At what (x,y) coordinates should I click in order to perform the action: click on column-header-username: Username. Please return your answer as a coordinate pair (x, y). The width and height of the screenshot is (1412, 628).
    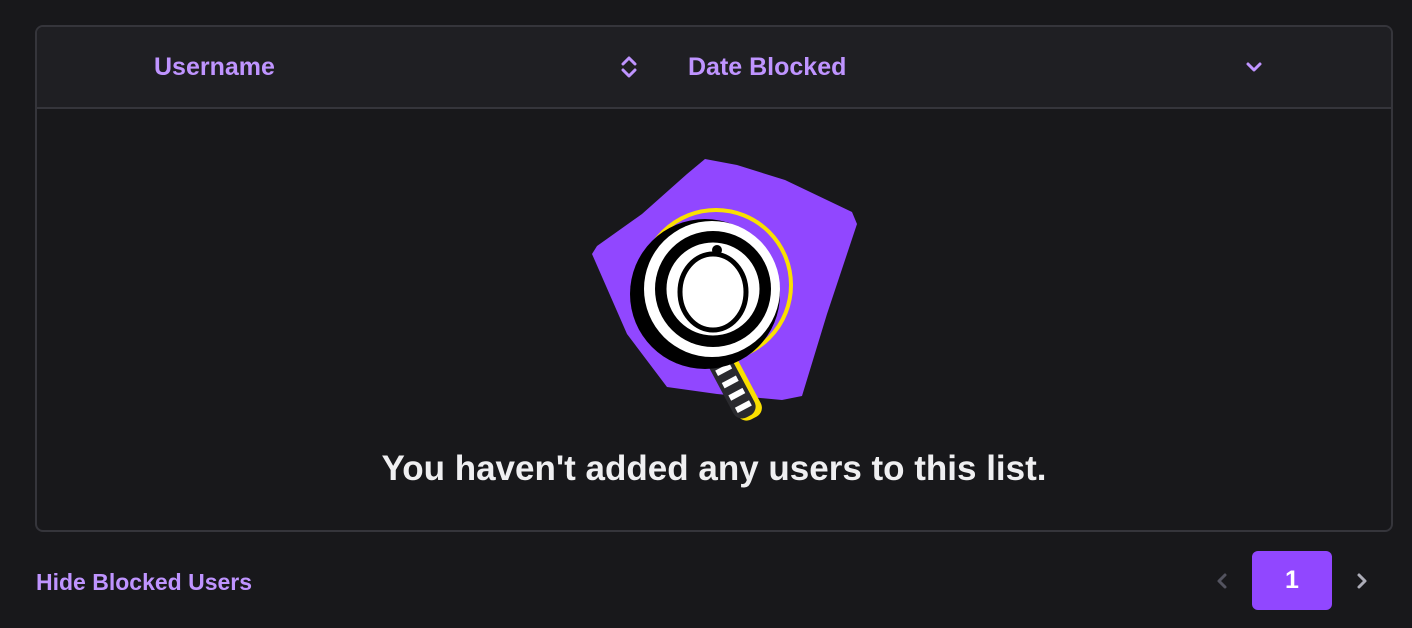
    Looking at the image, I should click on (214, 67).